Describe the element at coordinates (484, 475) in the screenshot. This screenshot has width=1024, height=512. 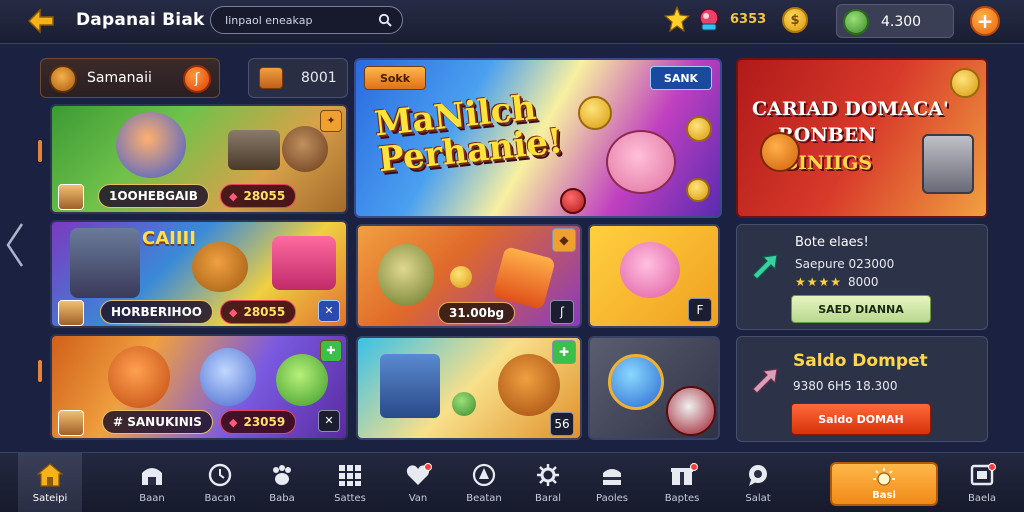
I see `shield-icon` at that location.